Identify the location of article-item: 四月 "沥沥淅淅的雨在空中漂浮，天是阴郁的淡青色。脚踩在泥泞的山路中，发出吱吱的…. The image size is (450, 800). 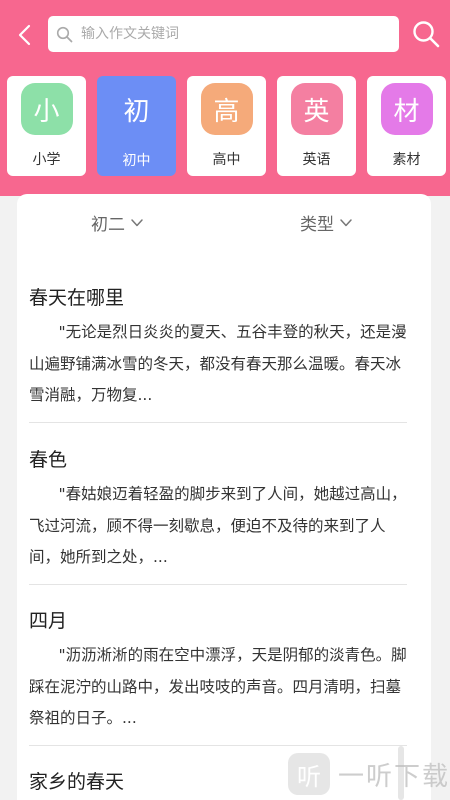
(218, 671).